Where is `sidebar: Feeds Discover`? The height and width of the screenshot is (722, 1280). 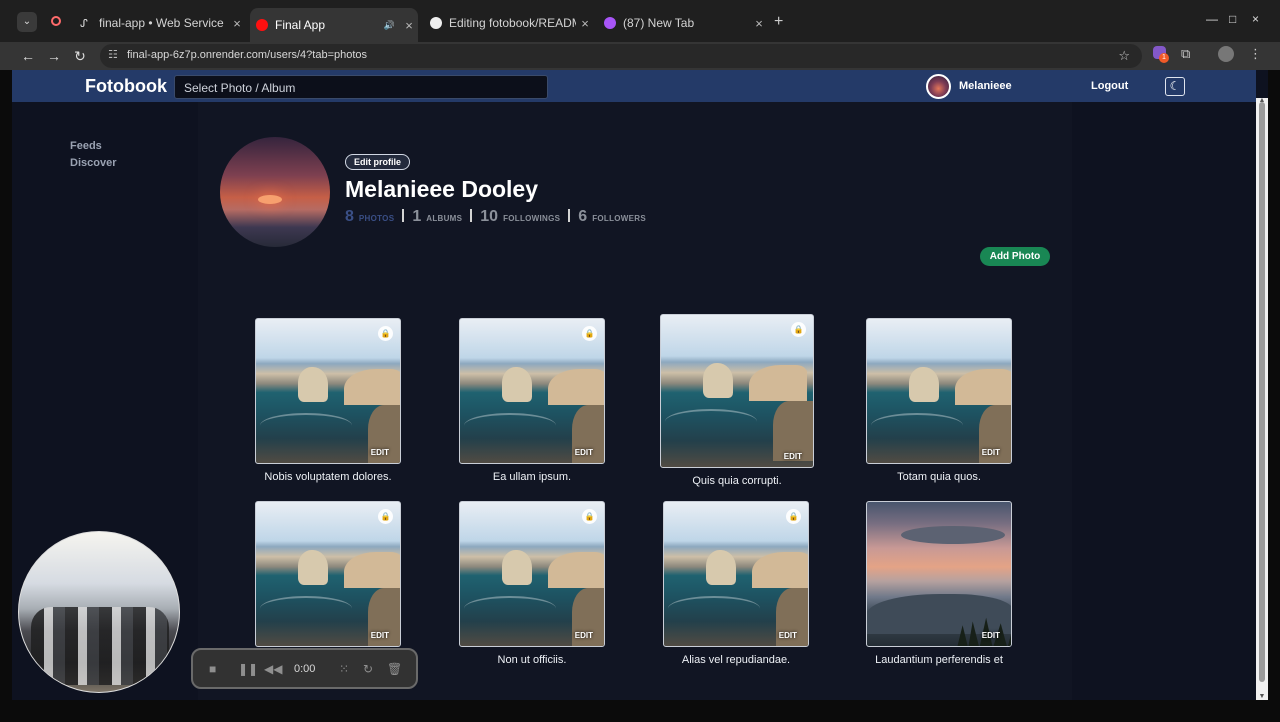 sidebar: Feeds Discover is located at coordinates (93, 157).